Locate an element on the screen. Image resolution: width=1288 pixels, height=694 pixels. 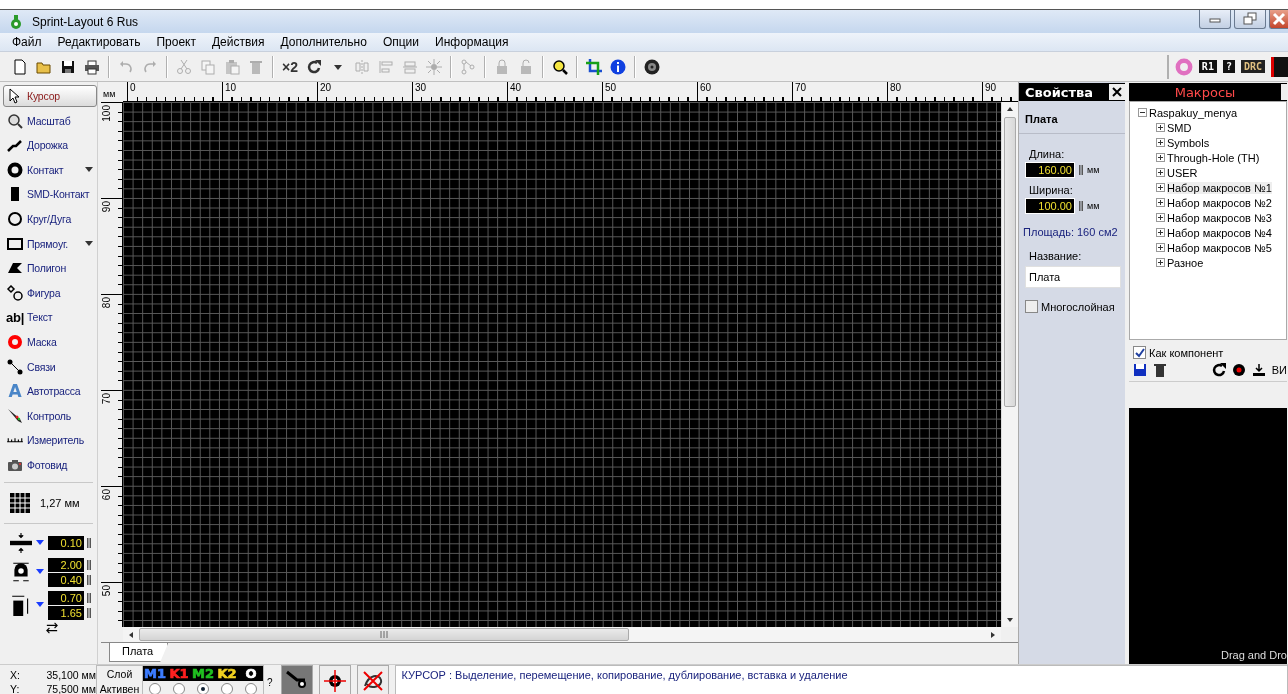
tree-item: SMD is located at coordinates (1179, 127).